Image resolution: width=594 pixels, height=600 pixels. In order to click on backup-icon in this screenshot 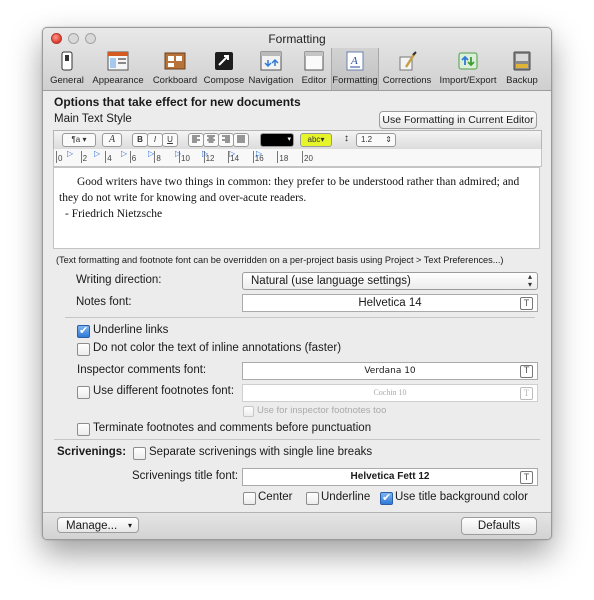, I will do `click(522, 61)`.